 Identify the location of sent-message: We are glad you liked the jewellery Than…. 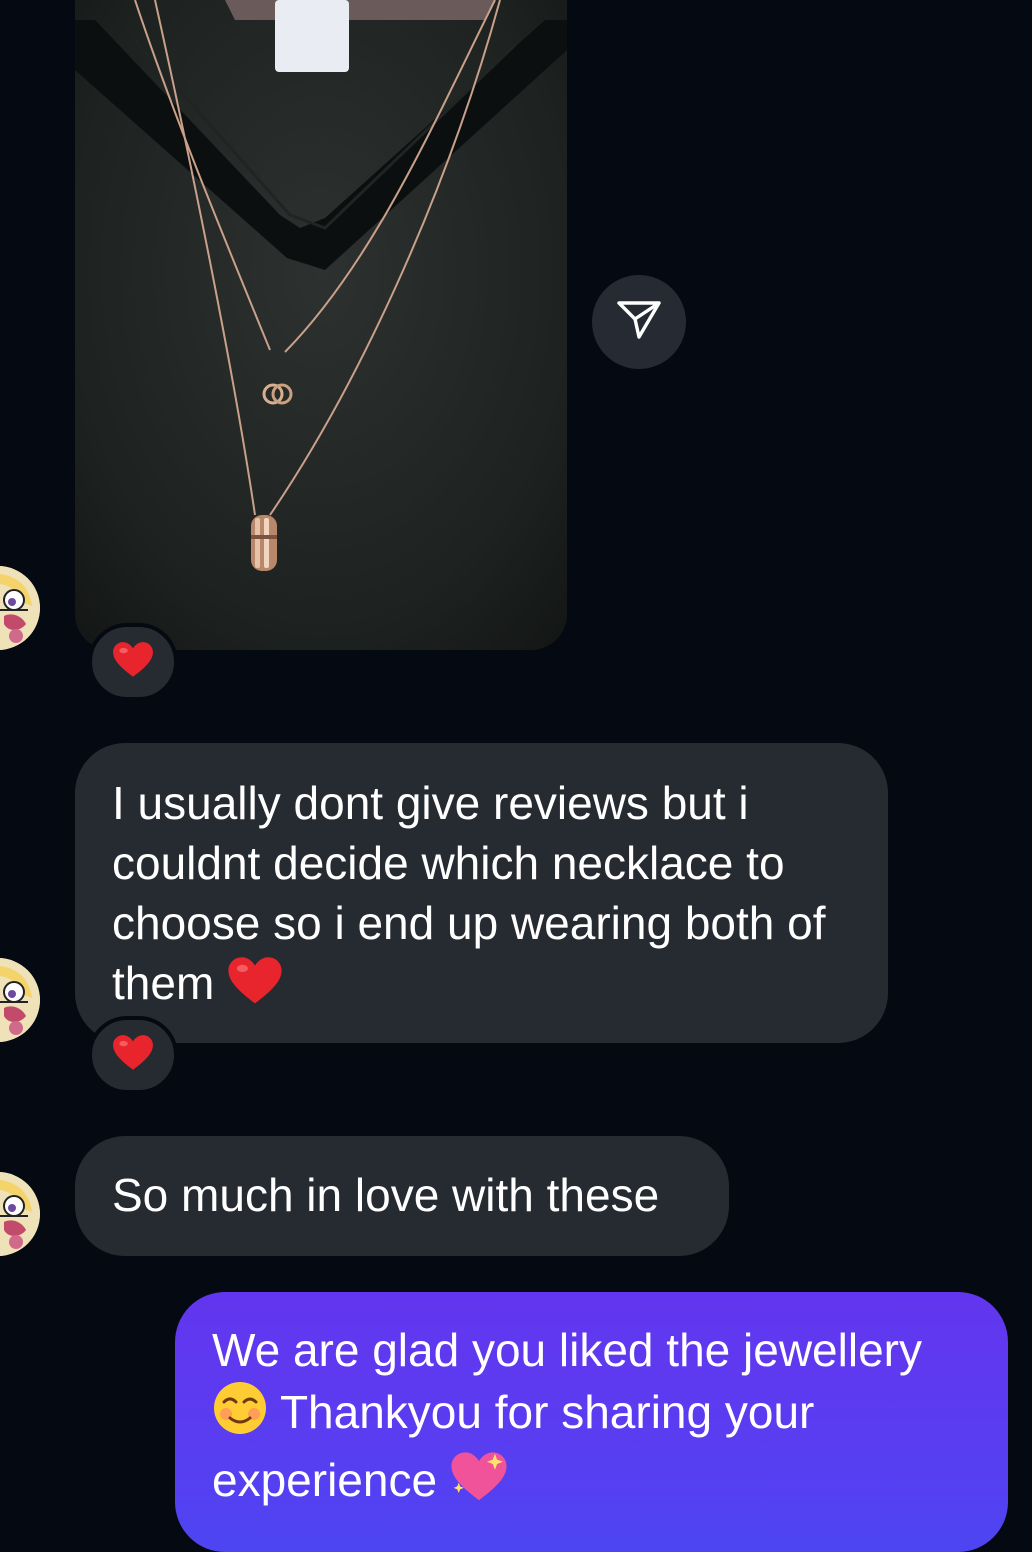
(591, 1422).